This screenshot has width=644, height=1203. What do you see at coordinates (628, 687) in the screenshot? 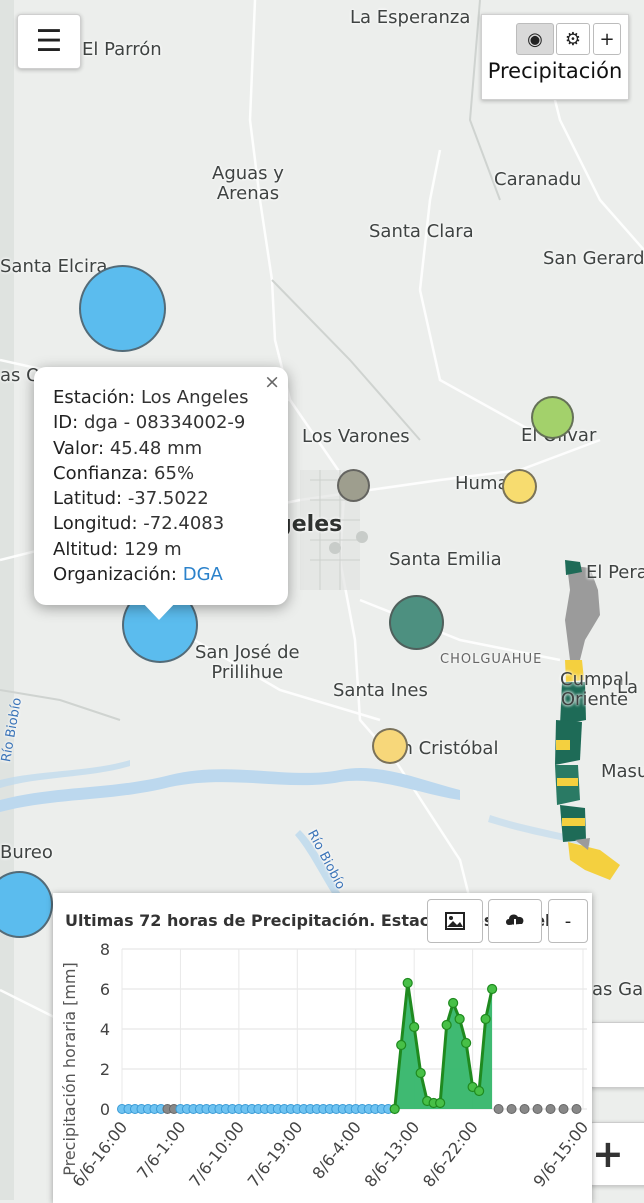
I see `place-label-la: La` at bounding box center [628, 687].